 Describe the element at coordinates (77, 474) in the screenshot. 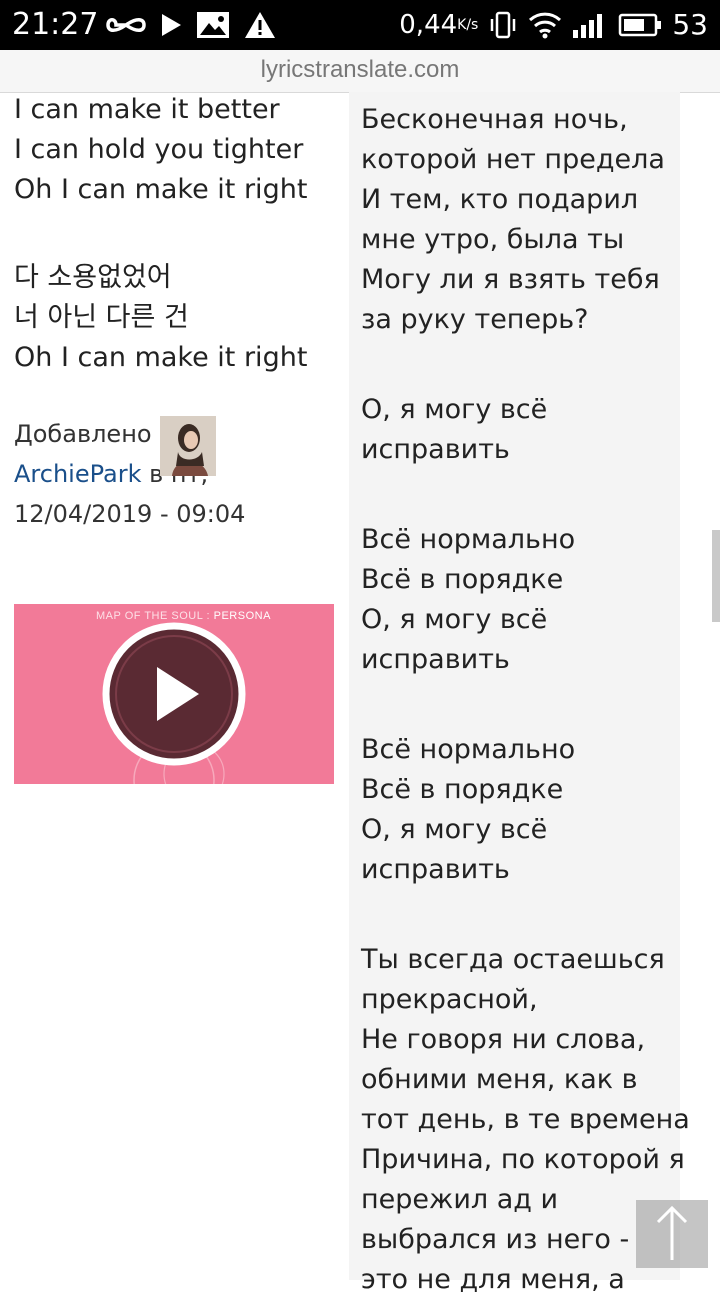

I see `user-link: ArchiePark` at that location.